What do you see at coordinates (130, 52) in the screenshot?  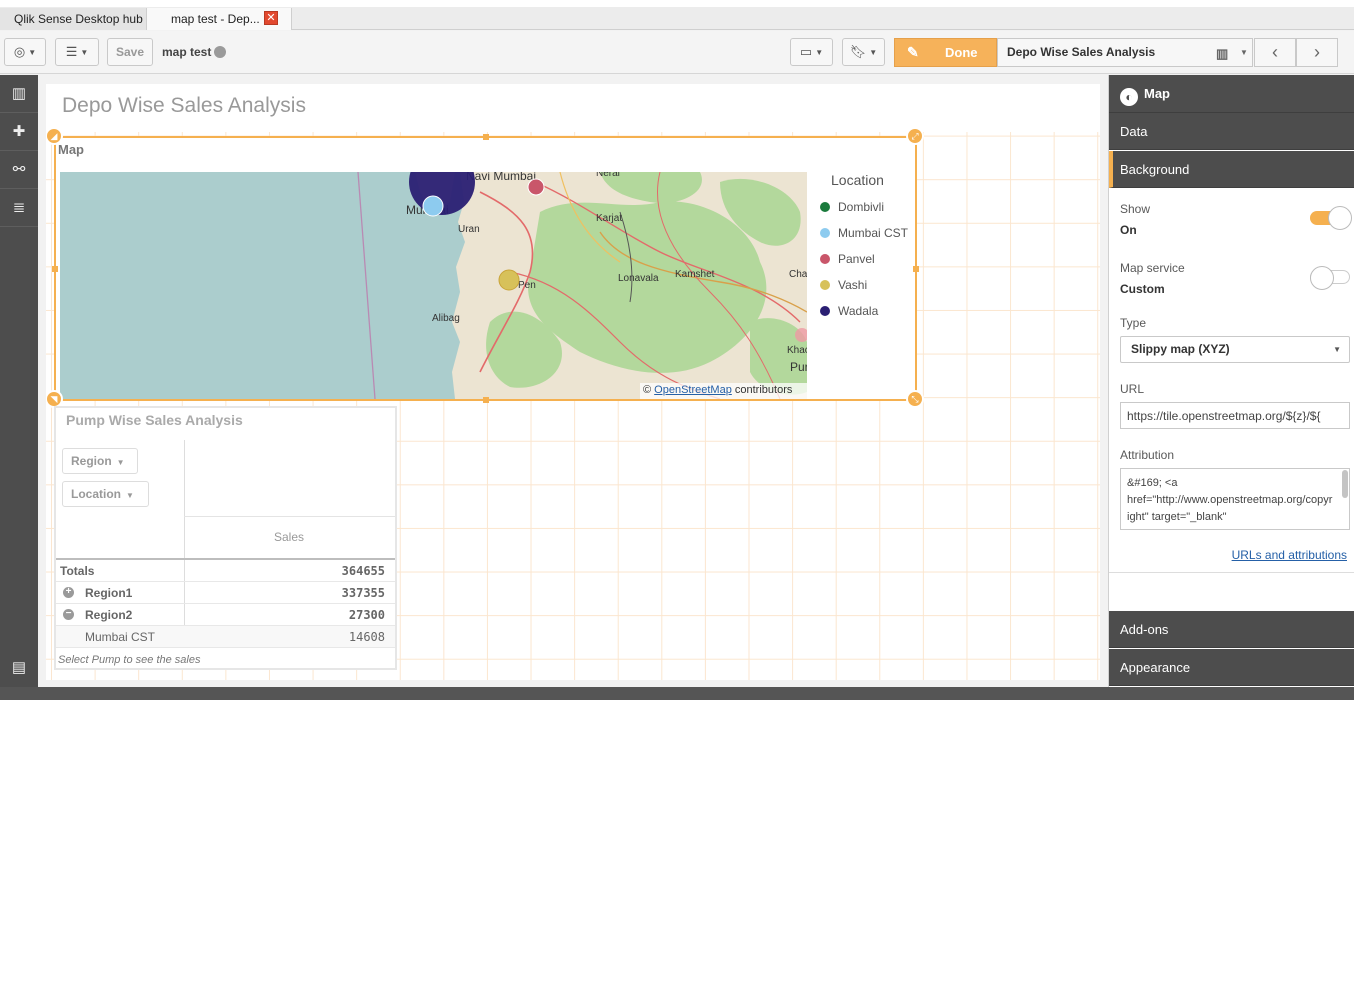 I see `save-button: Save` at bounding box center [130, 52].